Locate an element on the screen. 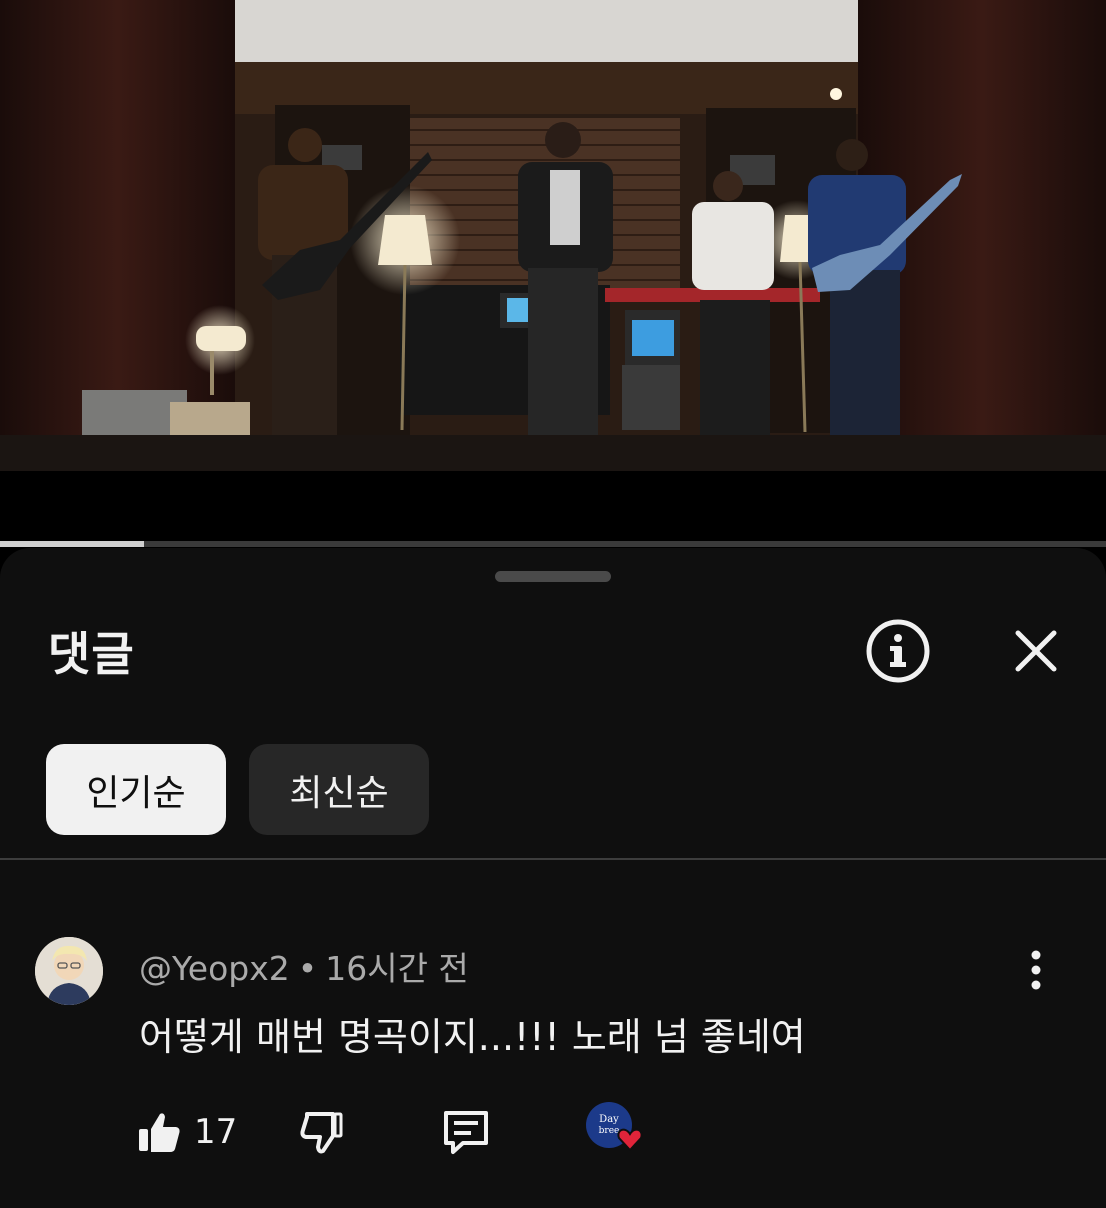 The width and height of the screenshot is (1106, 1208). svg-text: Day is located at coordinates (609, 1119).